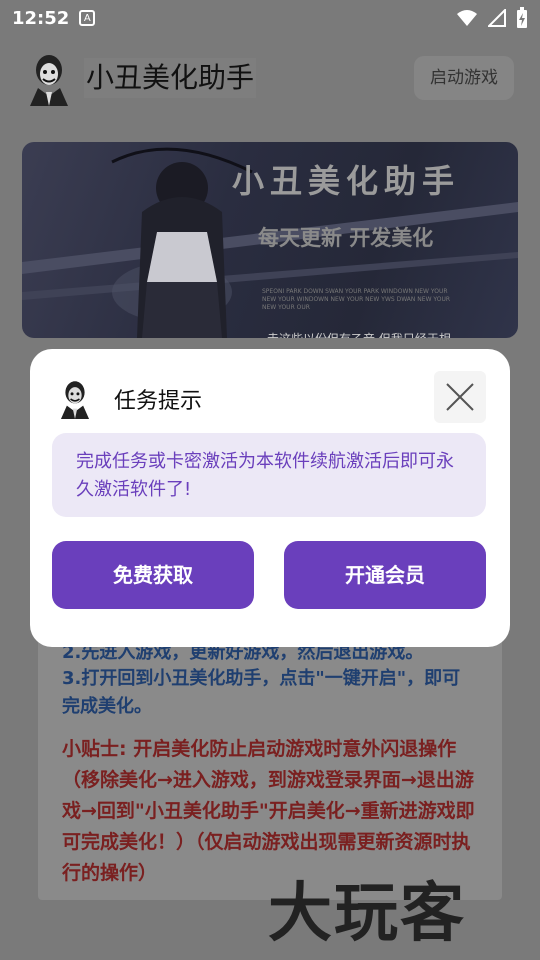 This screenshot has height=960, width=540. What do you see at coordinates (269, 475) in the screenshot?
I see `dialog-message: 完成任务或卡密激活为本软件续航激活后即可永久激活软件了!` at bounding box center [269, 475].